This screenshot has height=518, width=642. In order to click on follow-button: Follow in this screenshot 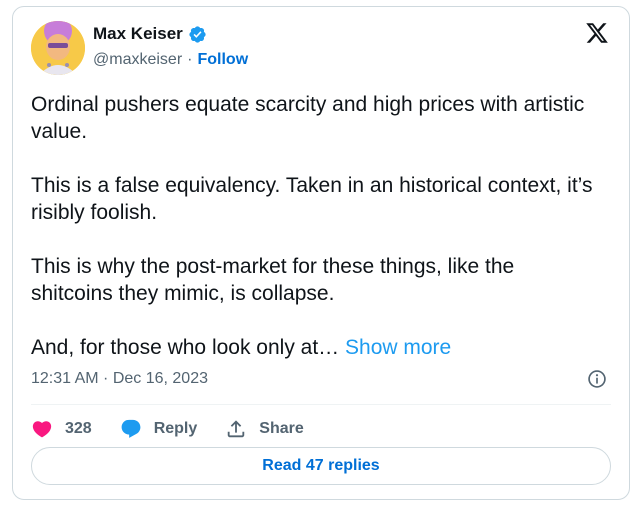, I will do `click(222, 60)`.